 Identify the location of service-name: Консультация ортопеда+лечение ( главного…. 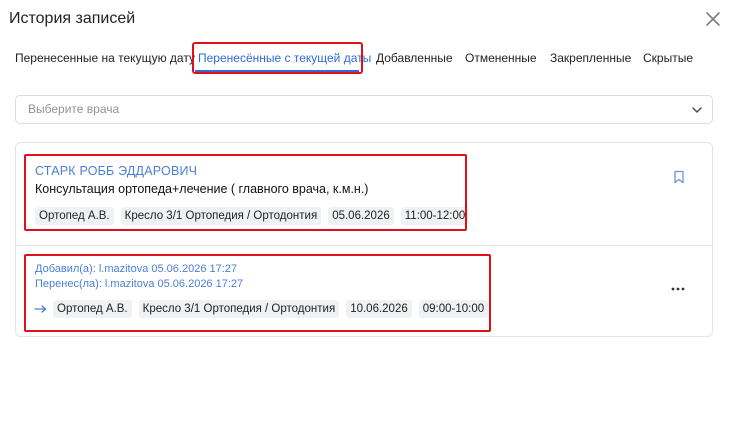
(202, 189).